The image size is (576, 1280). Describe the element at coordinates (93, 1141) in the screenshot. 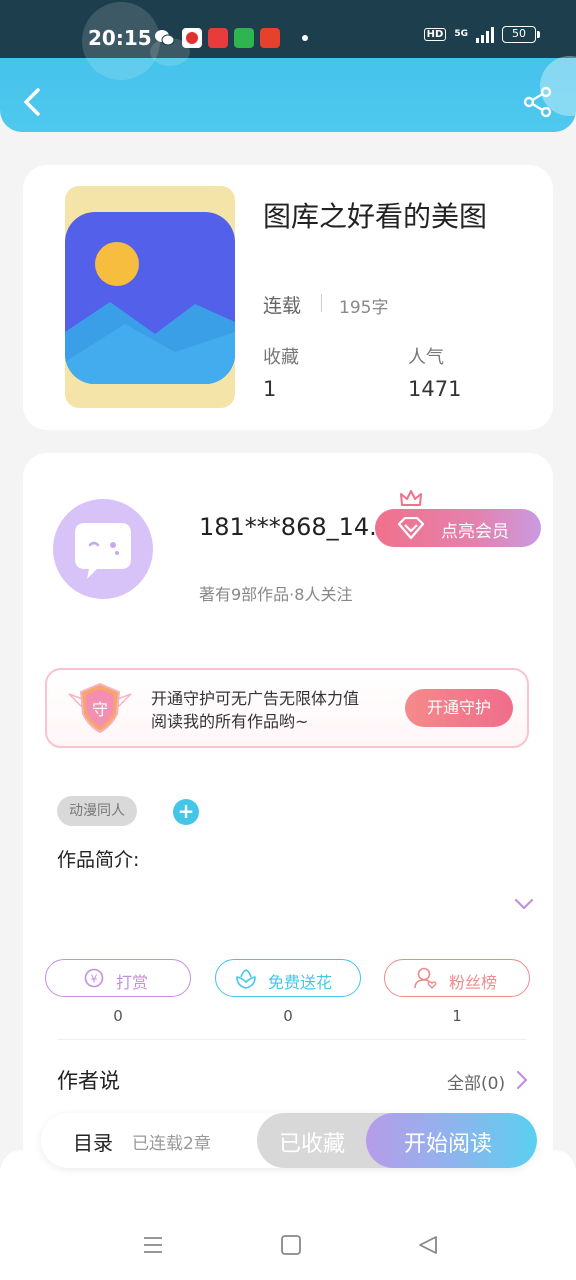

I see `toc-button: 目录` at that location.